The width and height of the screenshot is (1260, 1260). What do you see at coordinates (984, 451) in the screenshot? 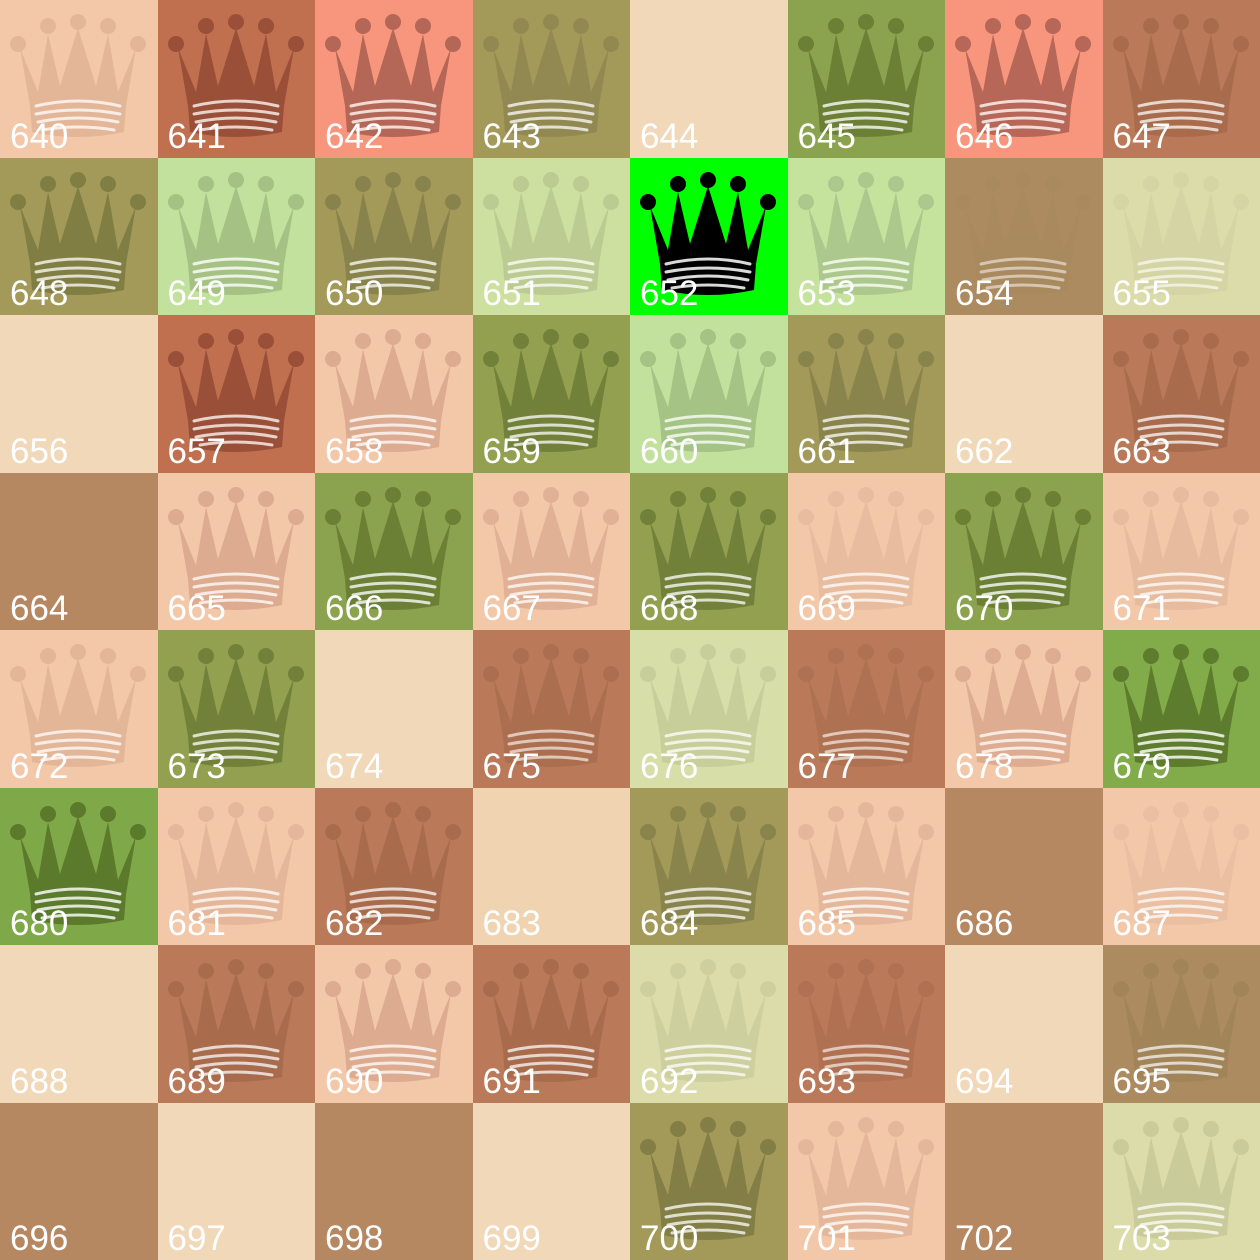
I see `square-number-label: 662` at bounding box center [984, 451].